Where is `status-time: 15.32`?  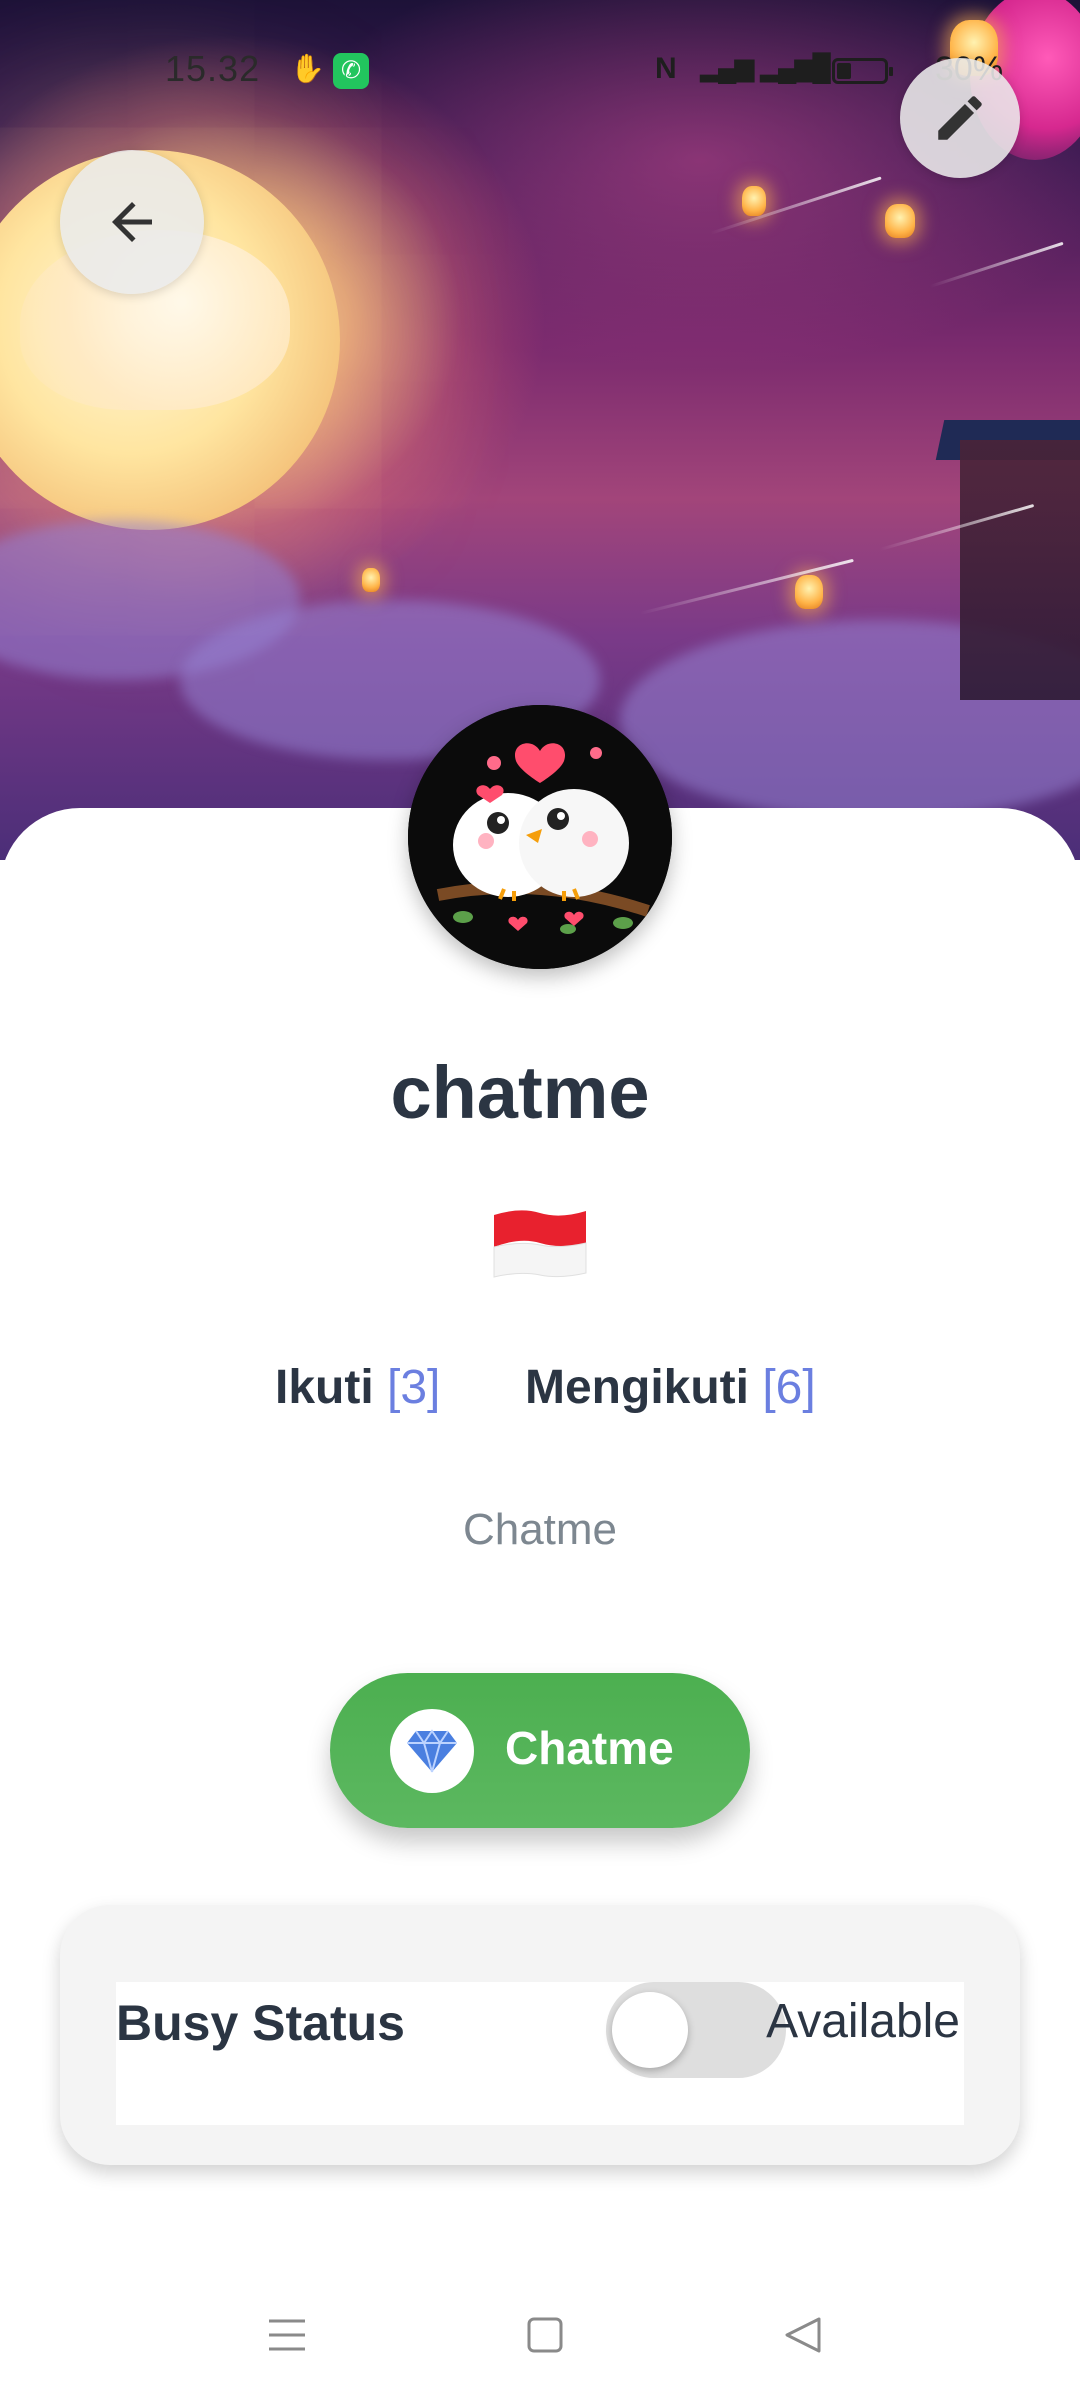 status-time: 15.32 is located at coordinates (213, 68).